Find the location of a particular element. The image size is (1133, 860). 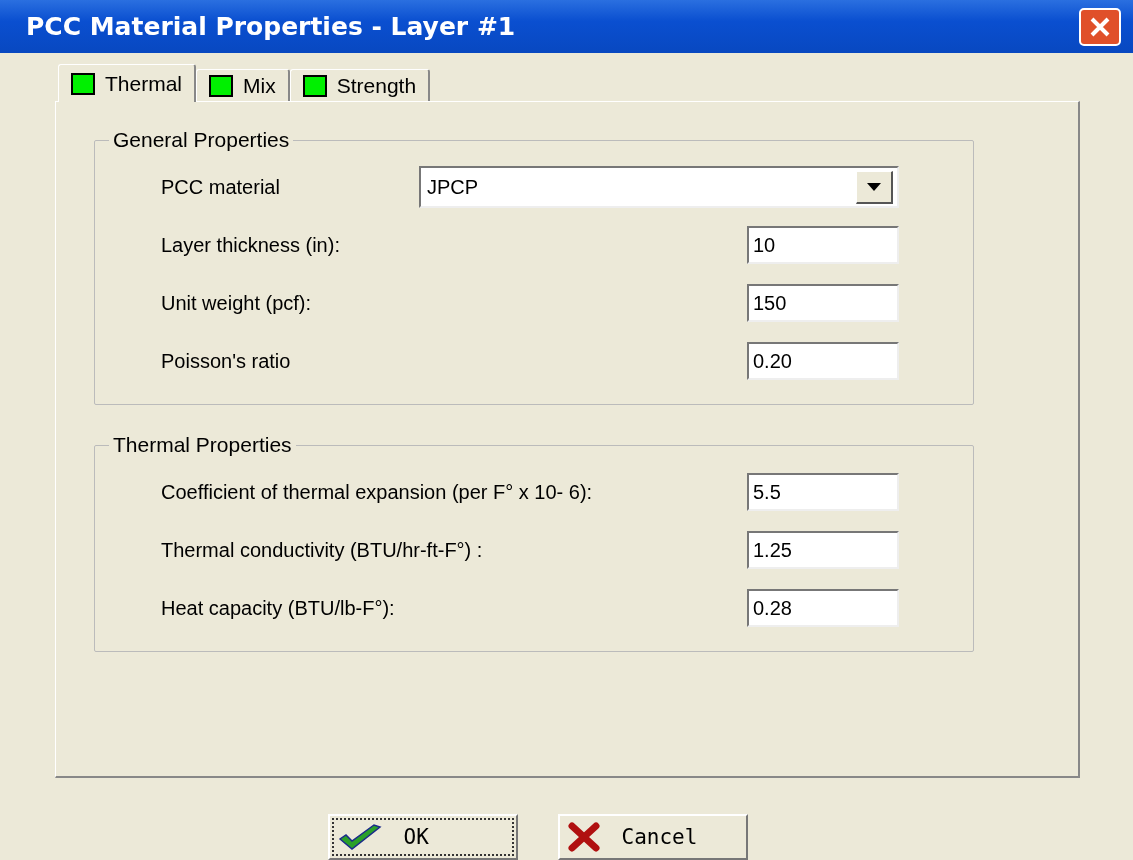

tab: Strength is located at coordinates (360, 85).